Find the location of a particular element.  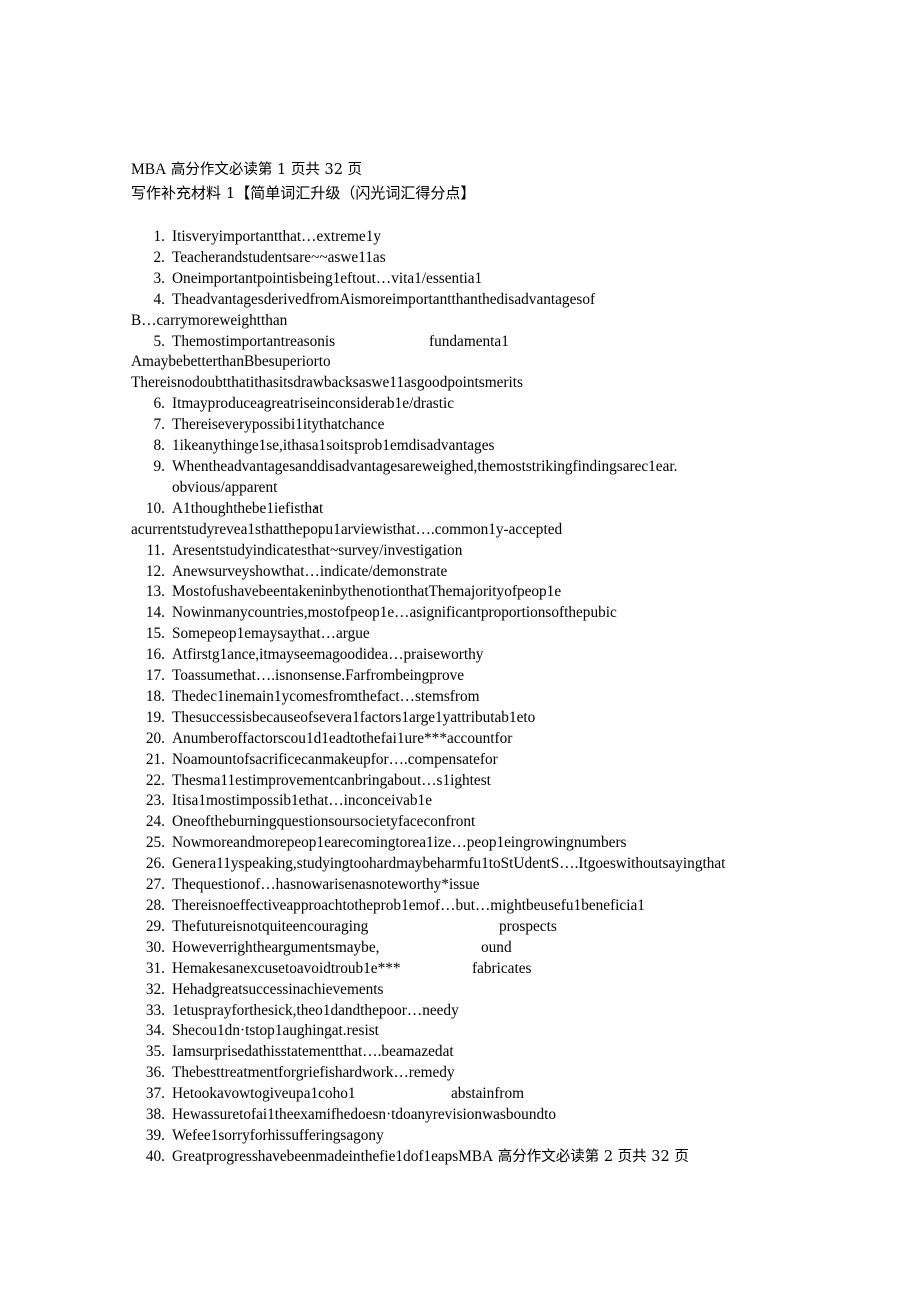

list-item-text: Howeverrightheargumentsmaybe, is located at coordinates (276, 947).